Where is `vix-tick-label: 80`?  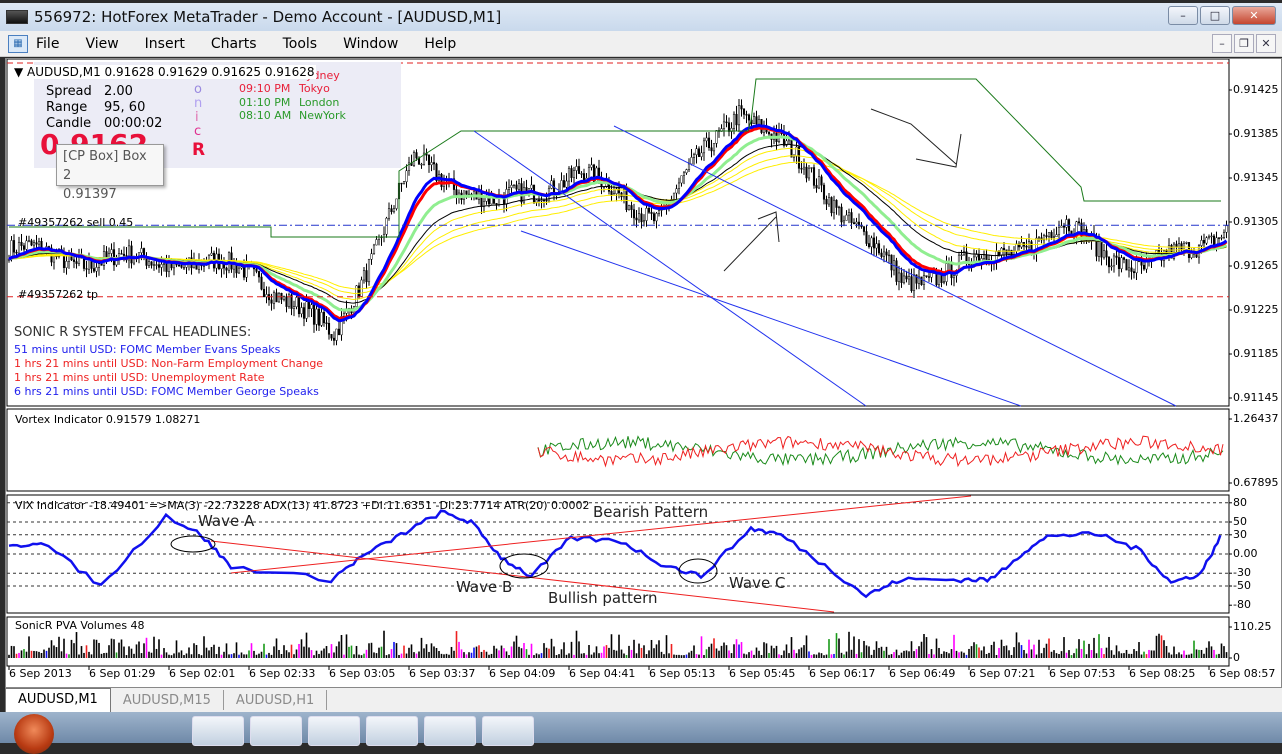
vix-tick-label: 80 is located at coordinates (1240, 502).